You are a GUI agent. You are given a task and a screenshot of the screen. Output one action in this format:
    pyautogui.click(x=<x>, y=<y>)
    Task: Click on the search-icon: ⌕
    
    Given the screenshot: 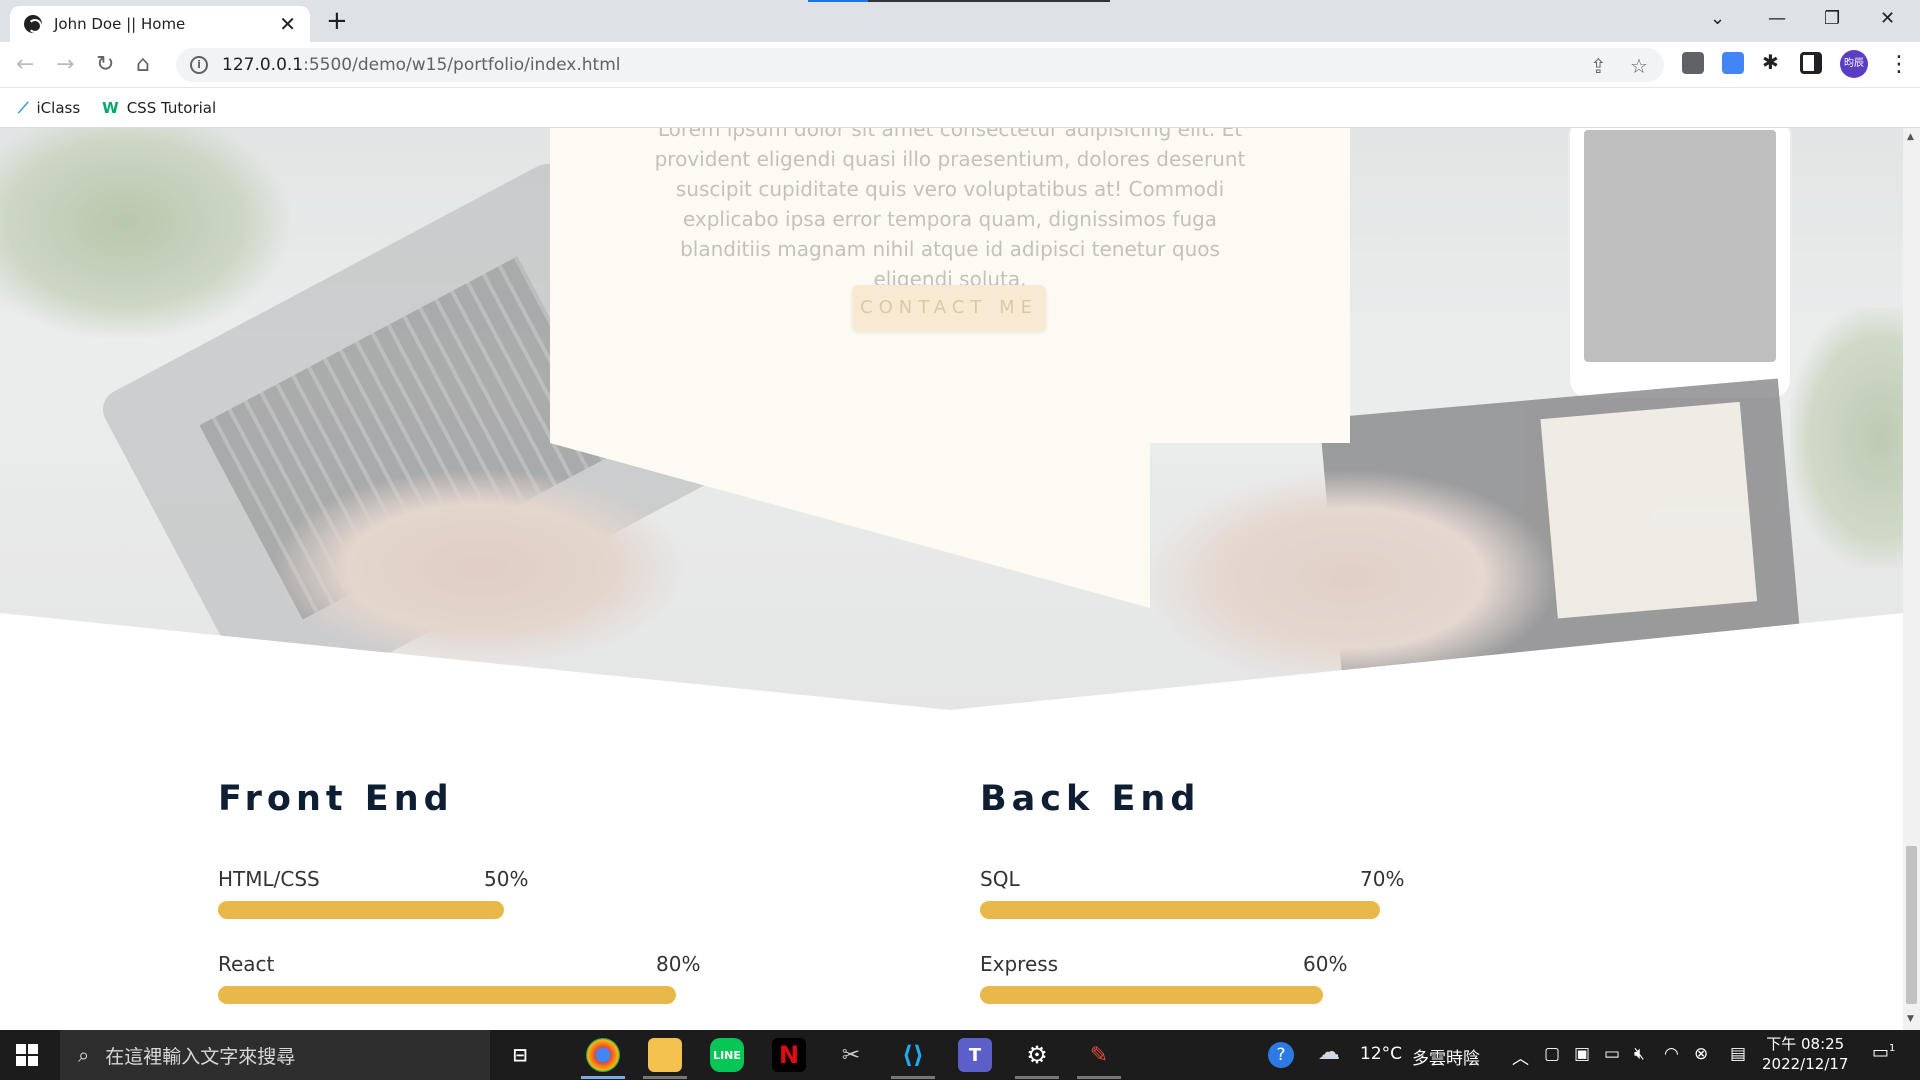 What is the action you would take?
    pyautogui.click(x=84, y=1055)
    